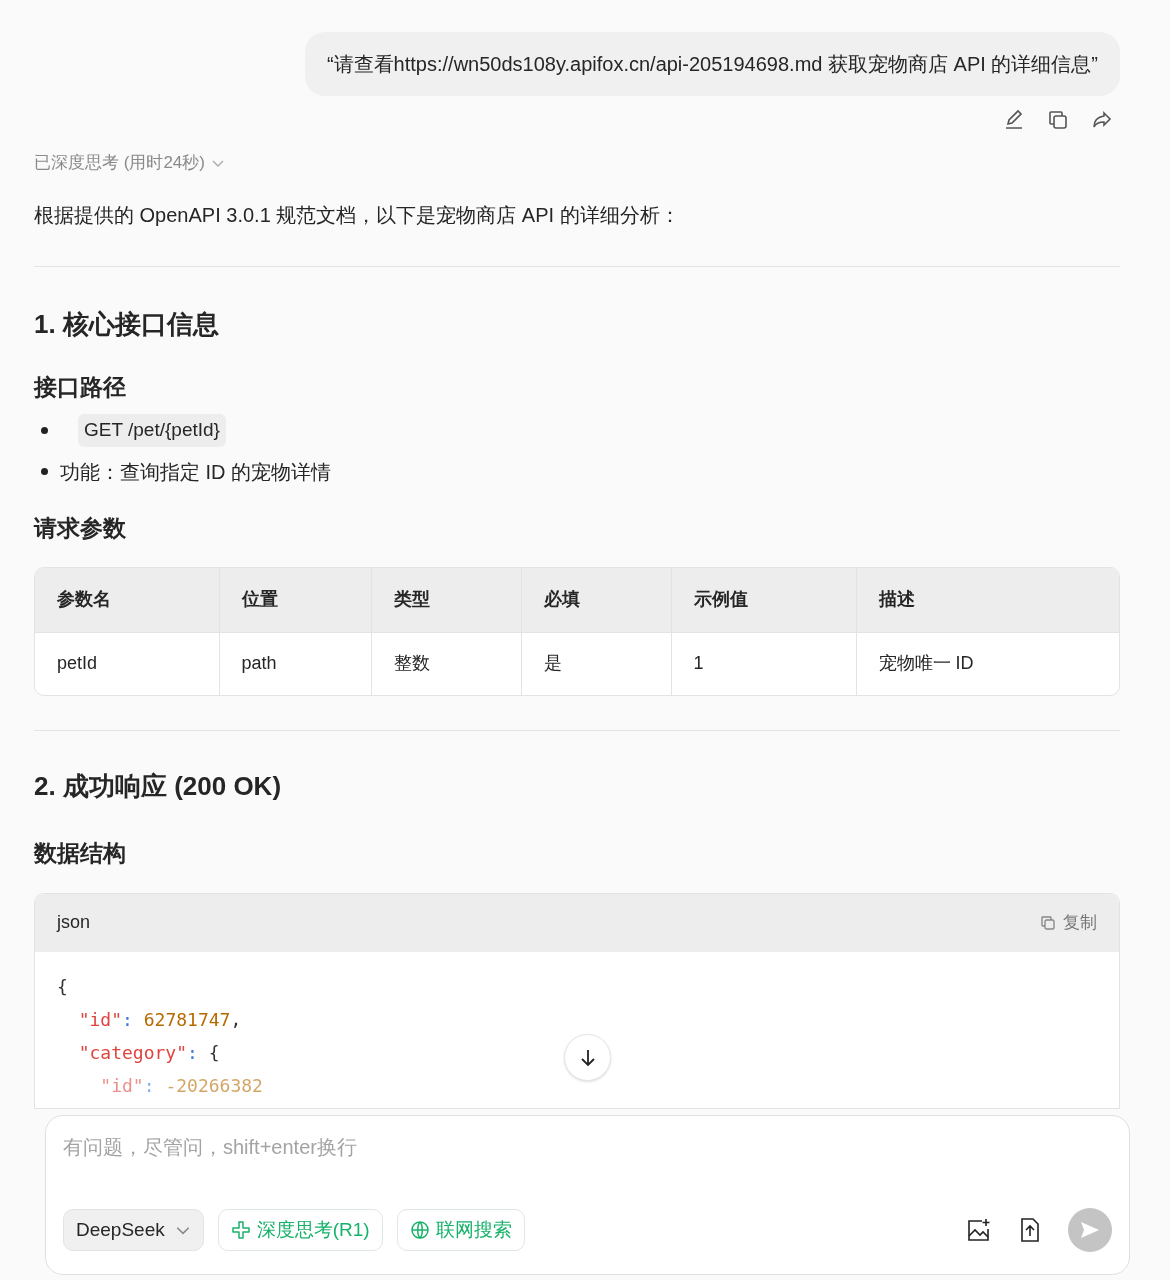  I want to click on subsection-heading: 请求参数, so click(80, 528).